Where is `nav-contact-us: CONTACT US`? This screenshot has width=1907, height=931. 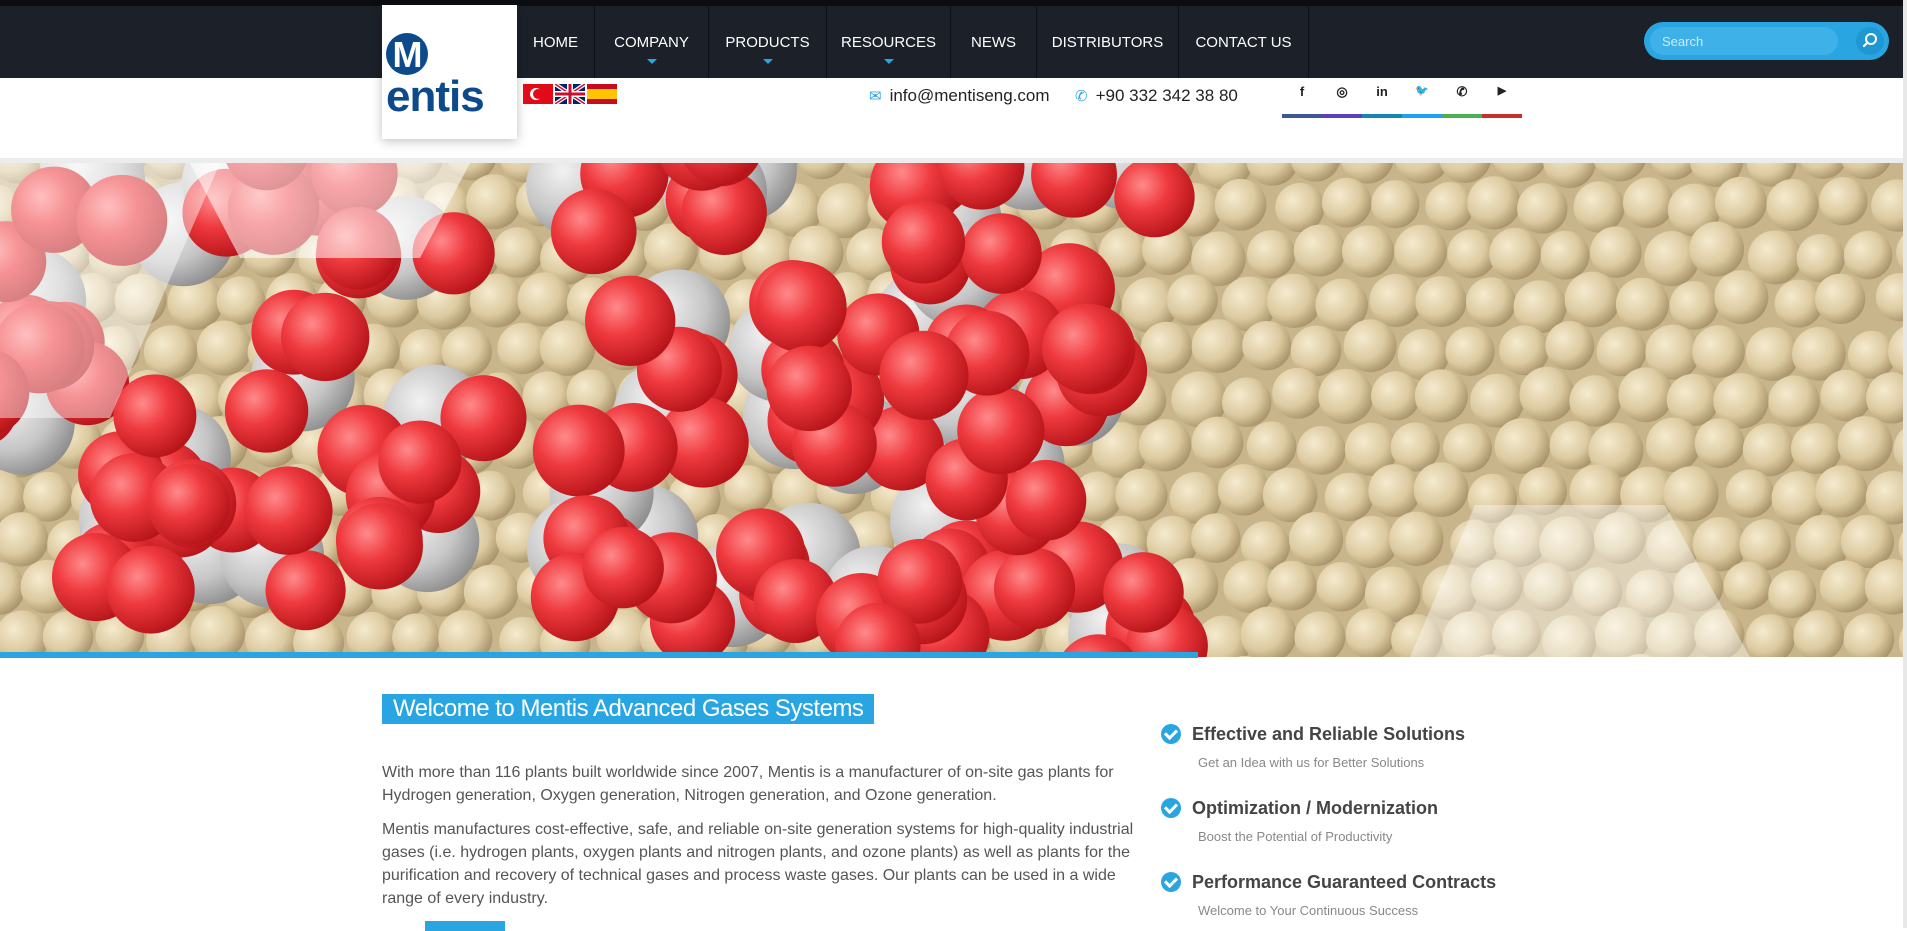 nav-contact-us: CONTACT US is located at coordinates (1244, 42).